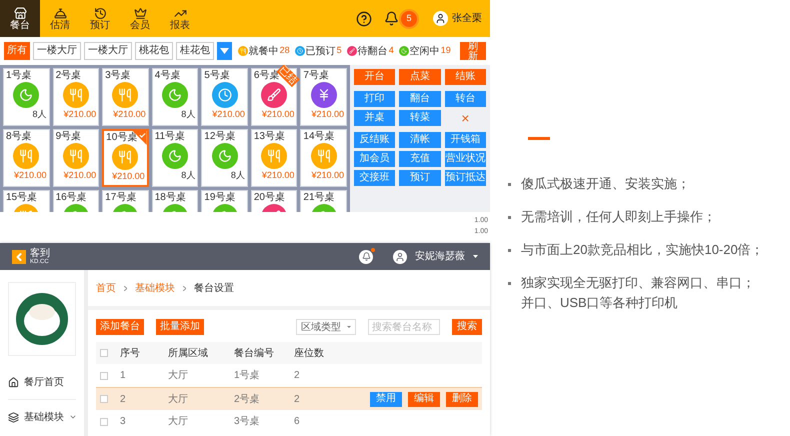  I want to click on legend-clock-icon, so click(299, 51).